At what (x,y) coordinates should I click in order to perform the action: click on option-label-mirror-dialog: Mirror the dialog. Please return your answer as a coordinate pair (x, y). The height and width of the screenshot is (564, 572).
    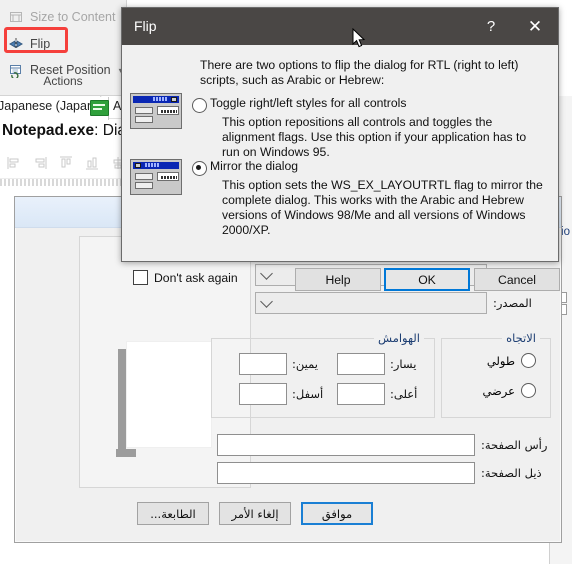
    Looking at the image, I should click on (254, 166).